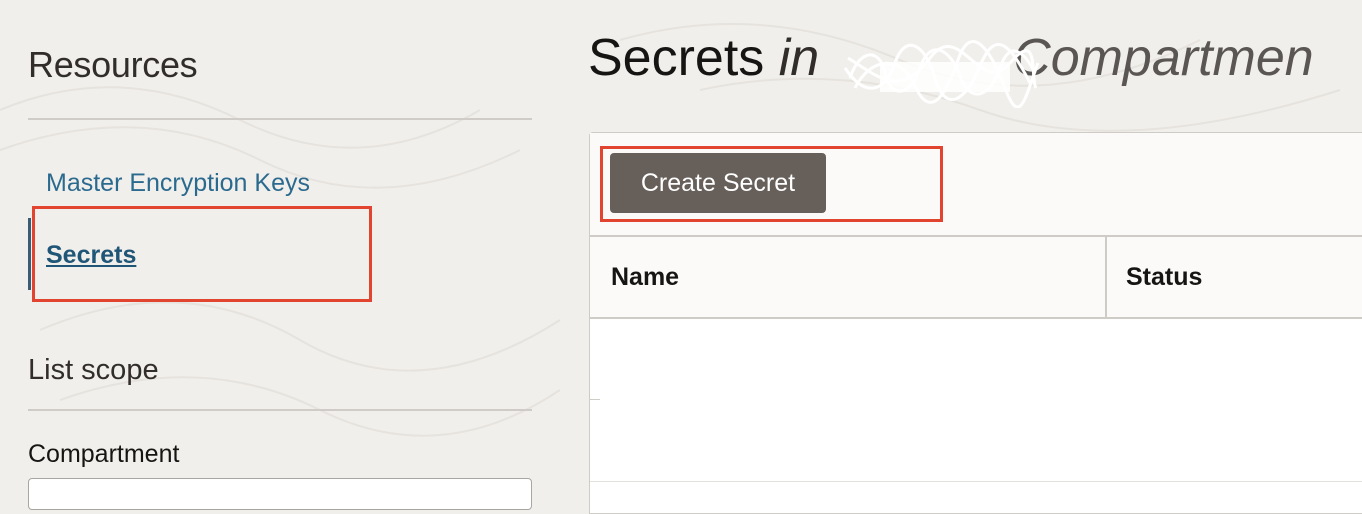 The height and width of the screenshot is (514, 1362). Describe the element at coordinates (113, 64) in the screenshot. I see `resources-title: Resources` at that location.